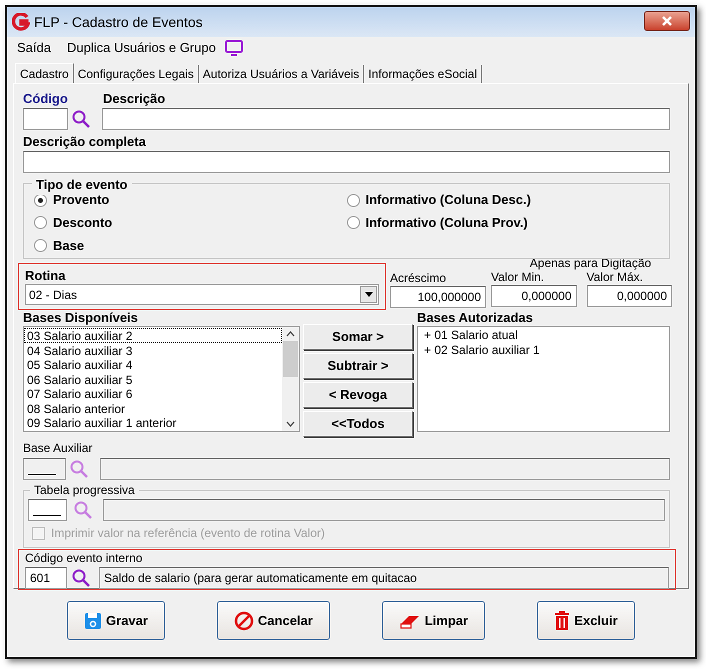 The width and height of the screenshot is (706, 669). I want to click on group-title: Tabela progressiva, so click(84, 490).